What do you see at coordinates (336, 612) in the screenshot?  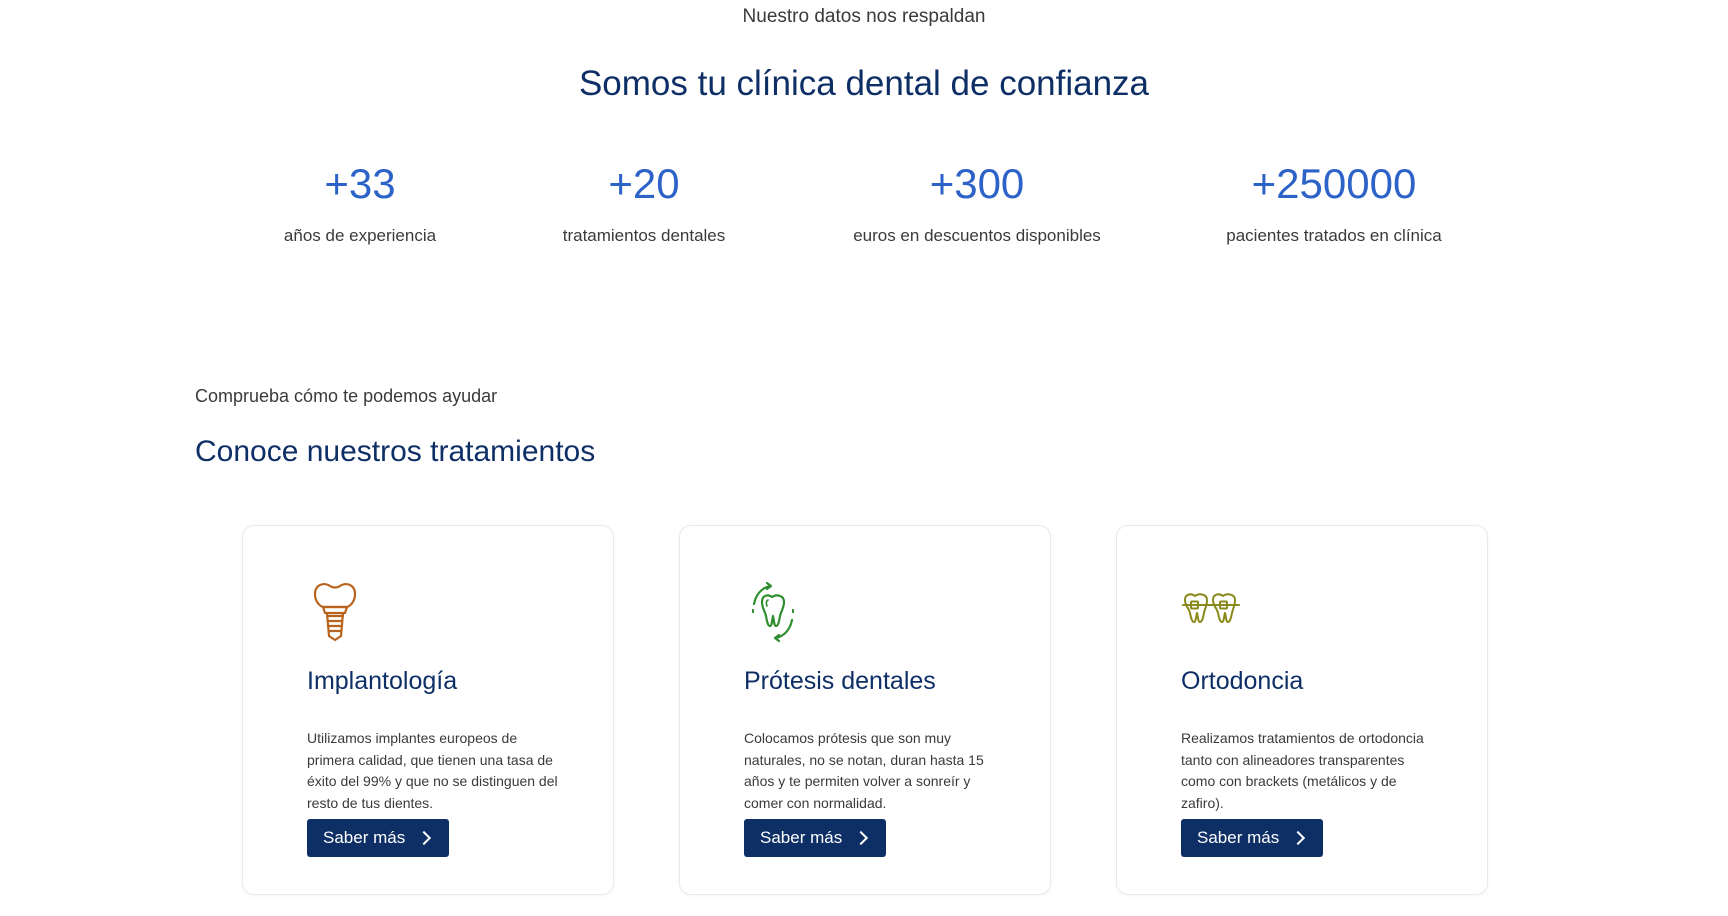 I see `dental-implant-icon` at bounding box center [336, 612].